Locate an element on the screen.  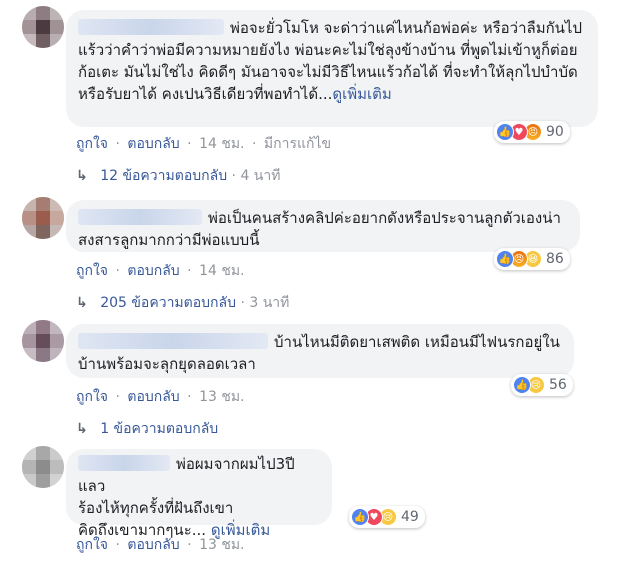
view-replies: ↳ 1 ข้อความตอบกลับ is located at coordinates (147, 429).